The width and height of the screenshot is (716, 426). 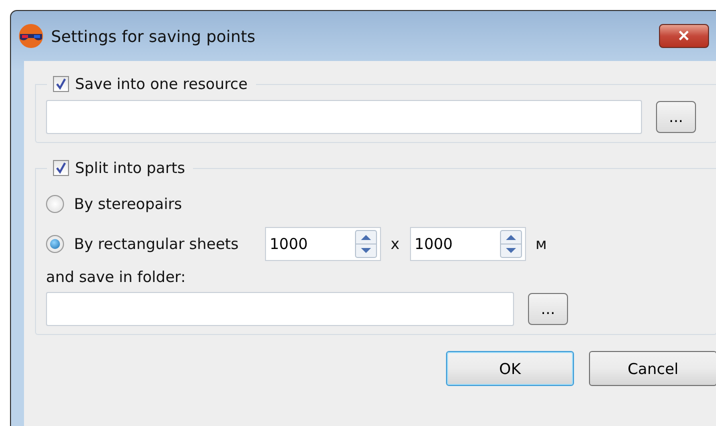 What do you see at coordinates (156, 244) in the screenshot?
I see `radio-label: By rectangular sheets` at bounding box center [156, 244].